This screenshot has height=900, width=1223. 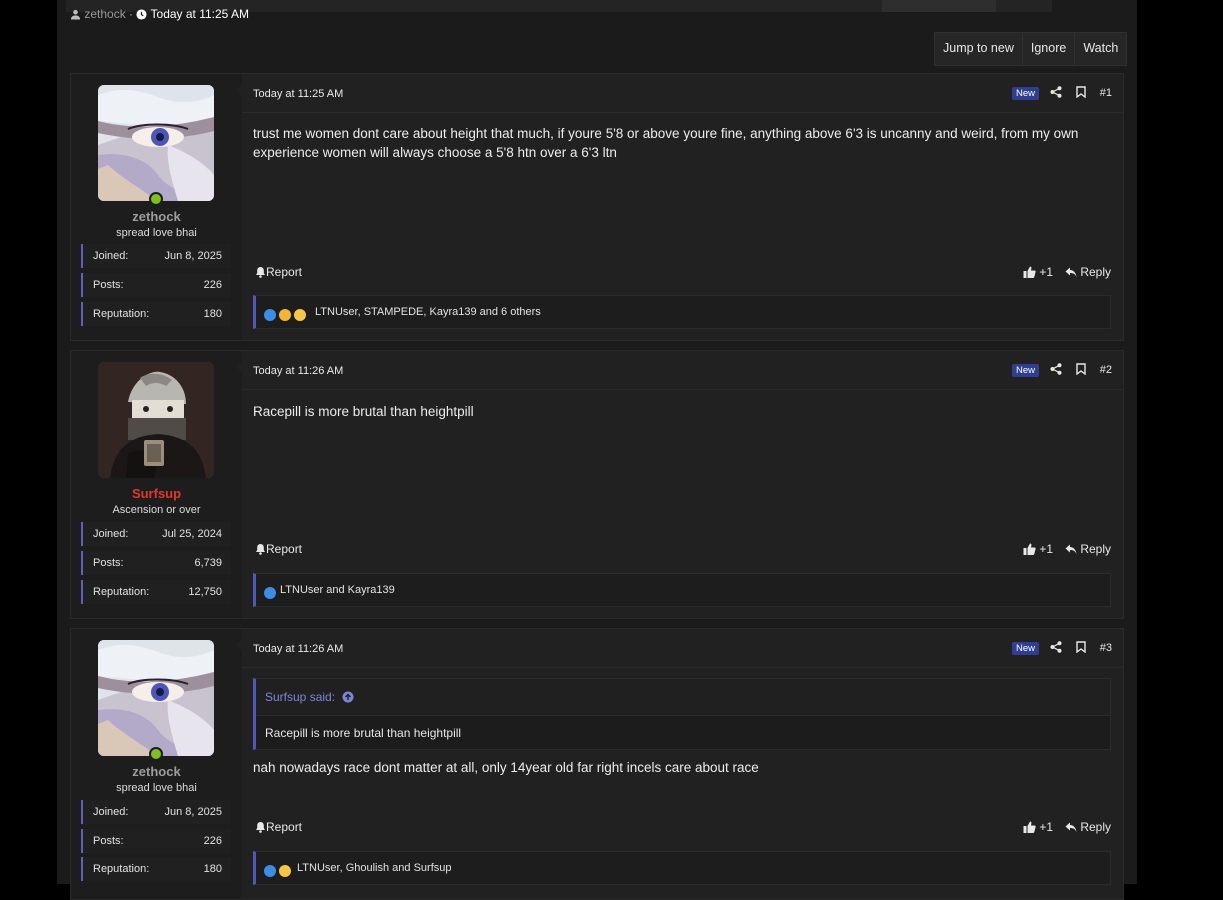 I want to click on reaction-users: LTNUser, STAMPEDE, Kayra139 and 6 others, so click(x=428, y=312).